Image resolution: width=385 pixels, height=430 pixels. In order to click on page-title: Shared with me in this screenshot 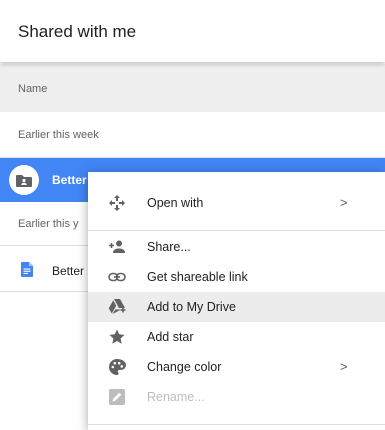, I will do `click(77, 31)`.